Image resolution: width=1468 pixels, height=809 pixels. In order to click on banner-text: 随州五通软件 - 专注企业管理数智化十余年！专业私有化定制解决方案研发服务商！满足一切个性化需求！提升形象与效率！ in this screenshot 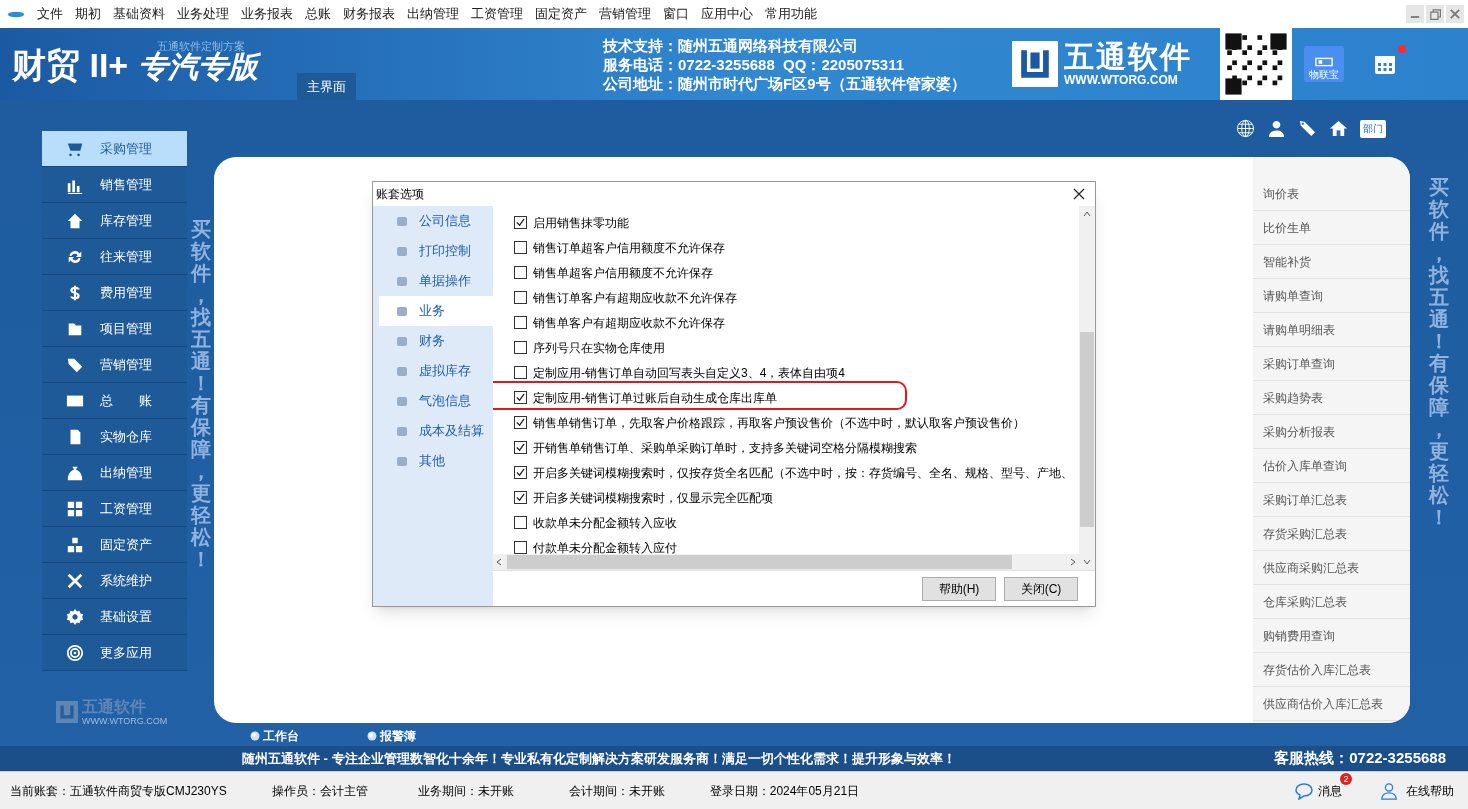, I will do `click(599, 758)`.